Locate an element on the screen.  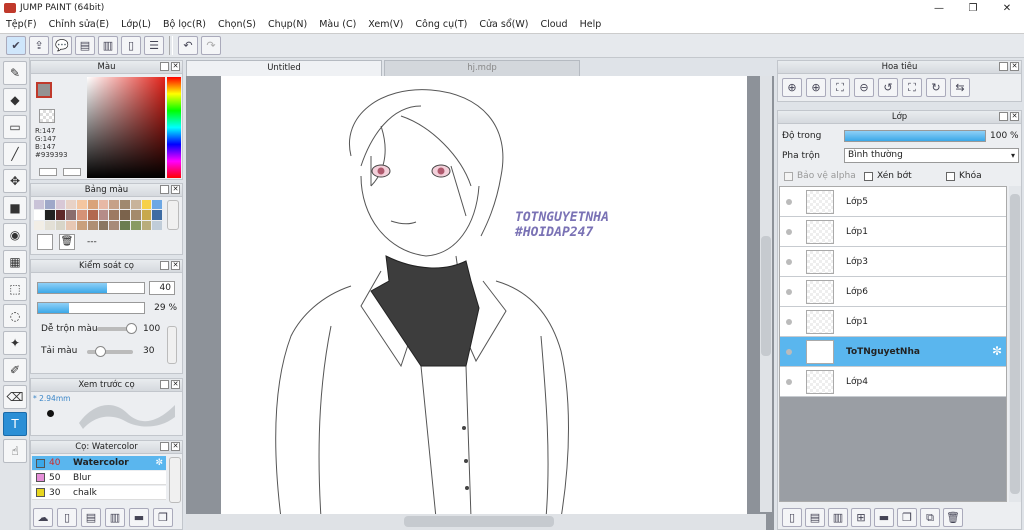
gradient-tool-icon: ▦ is located at coordinates (15, 262).